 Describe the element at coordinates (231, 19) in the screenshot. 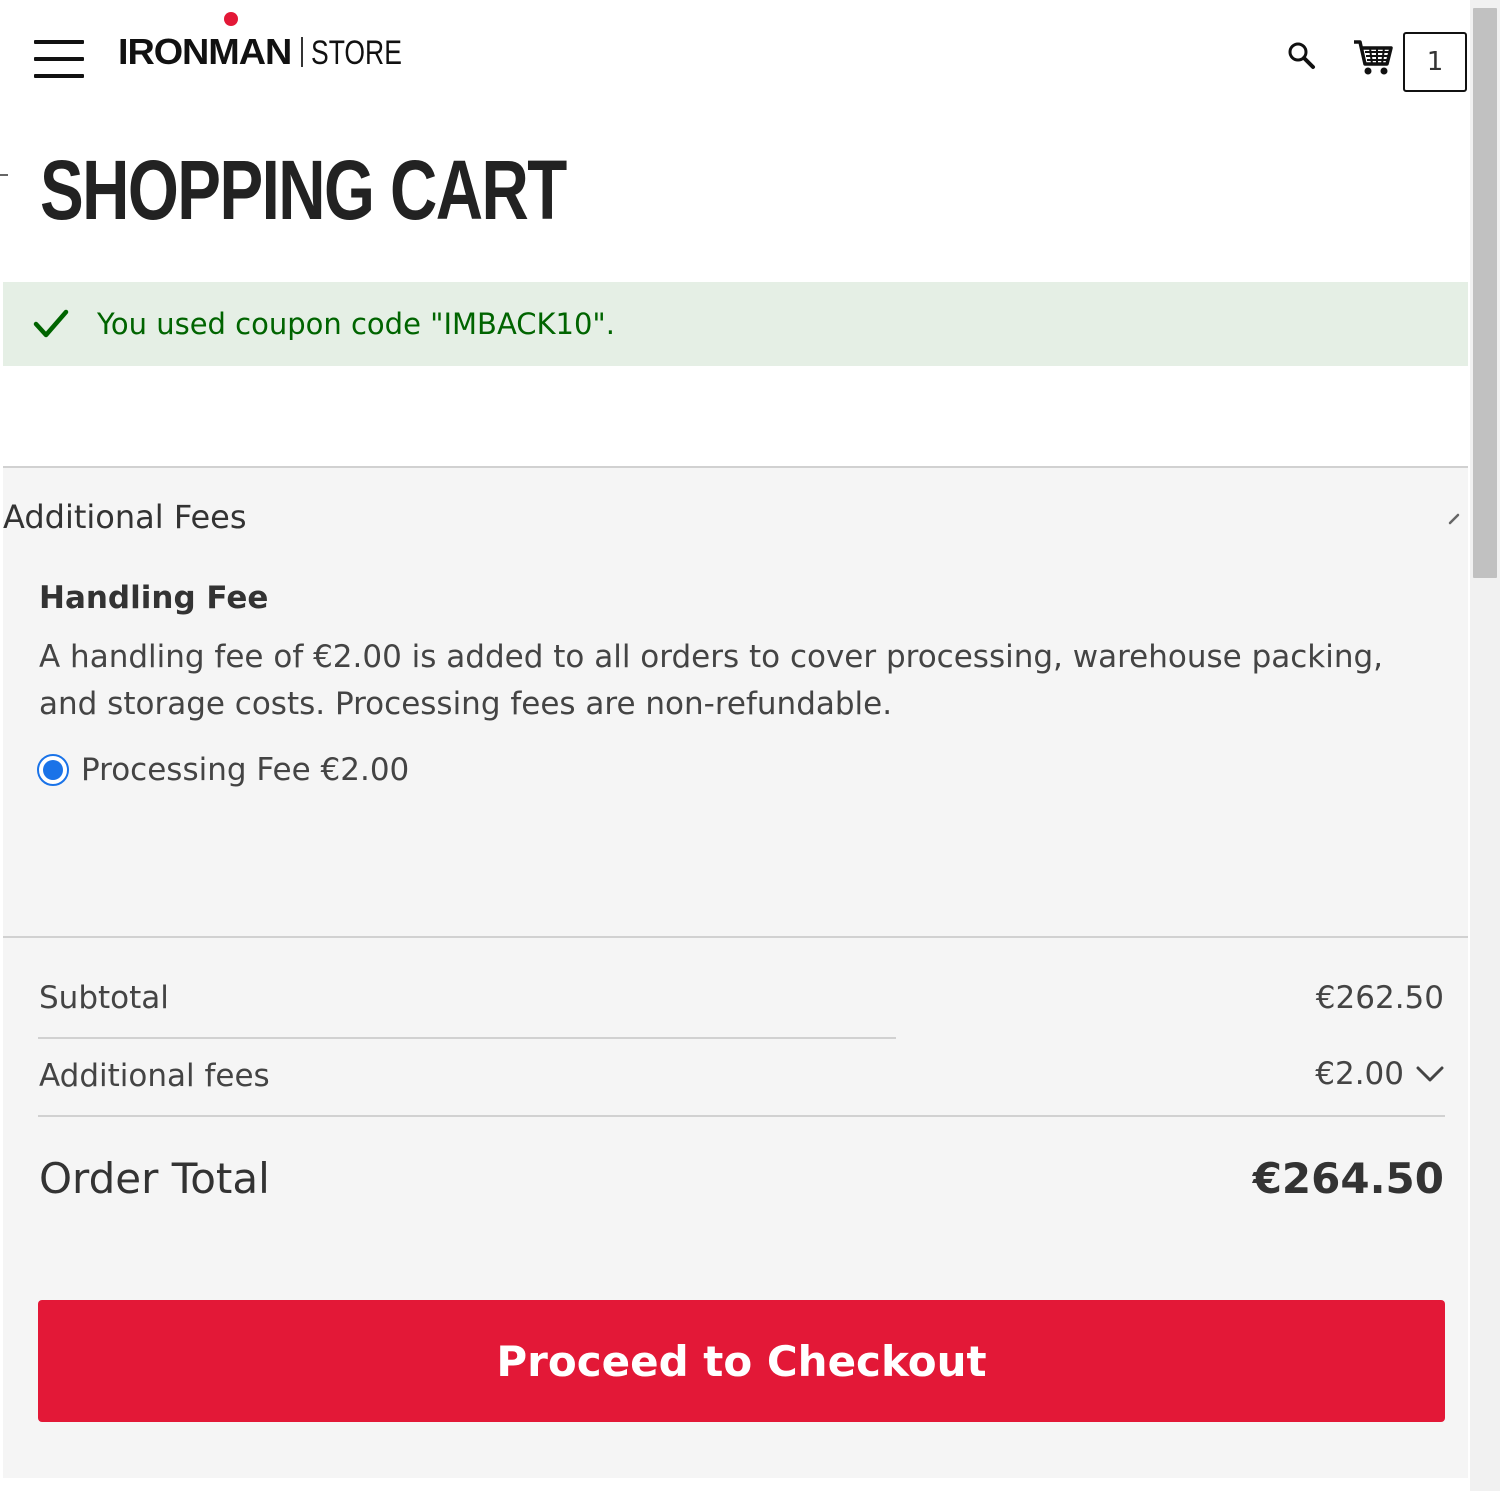

I see `logo-dot` at that location.